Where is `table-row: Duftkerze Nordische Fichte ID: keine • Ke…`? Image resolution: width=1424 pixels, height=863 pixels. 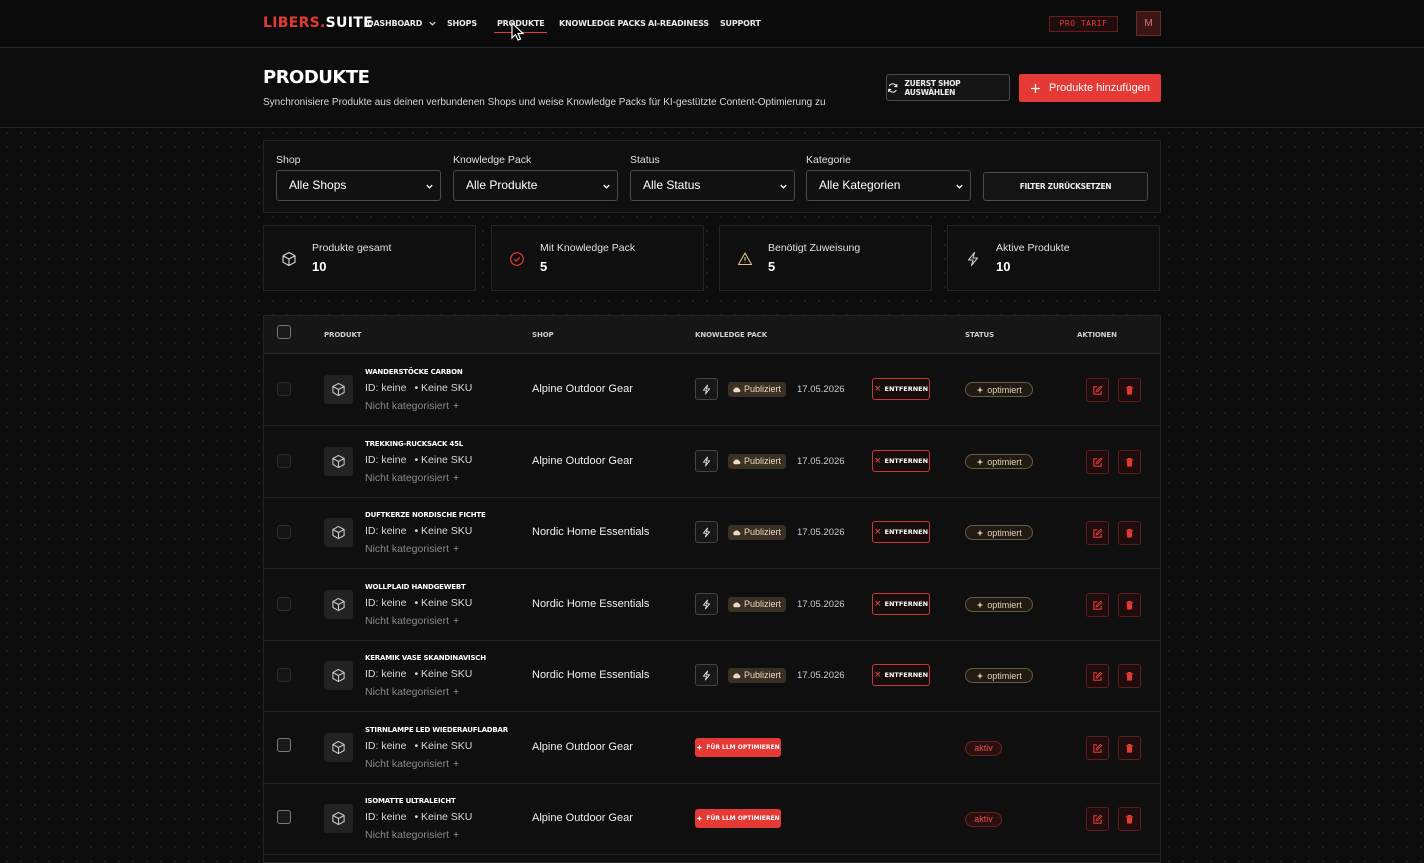 table-row: Duftkerze Nordische Fichte ID: keine • Ke… is located at coordinates (712, 533).